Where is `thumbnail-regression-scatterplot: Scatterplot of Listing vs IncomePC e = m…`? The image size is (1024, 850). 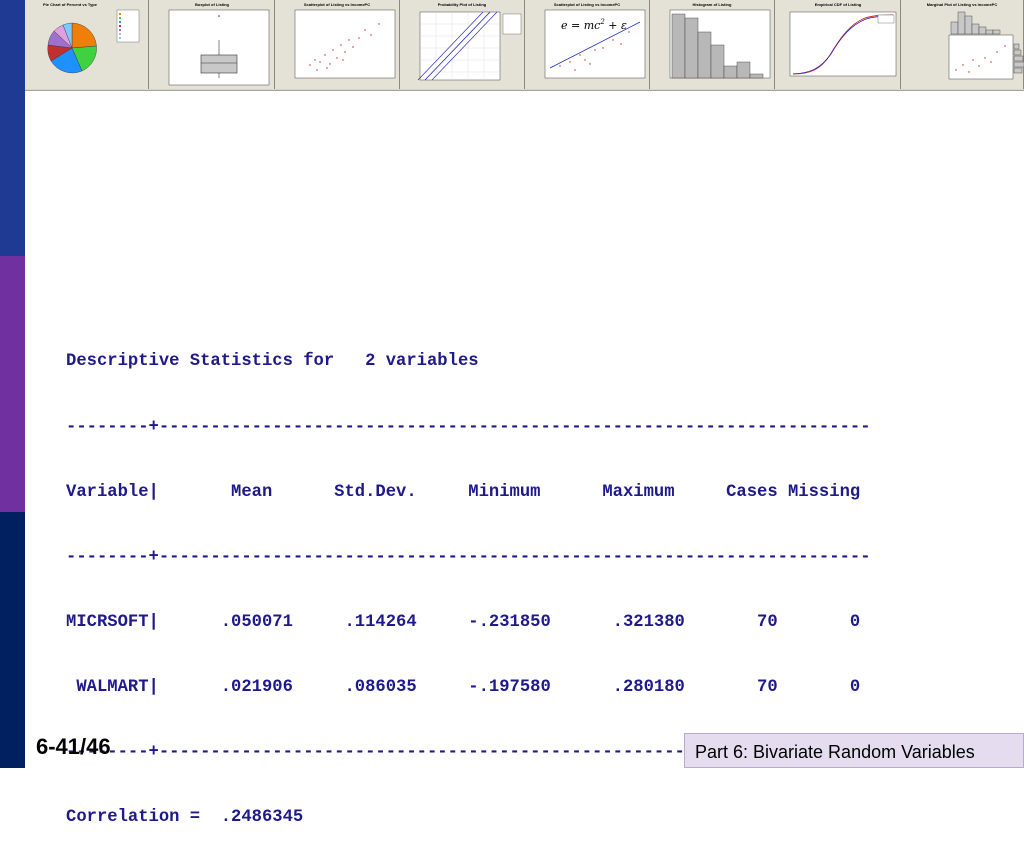
thumbnail-regression-scatterplot: Scatterplot of Listing vs IncomePC e = m… is located at coordinates (587, 44).